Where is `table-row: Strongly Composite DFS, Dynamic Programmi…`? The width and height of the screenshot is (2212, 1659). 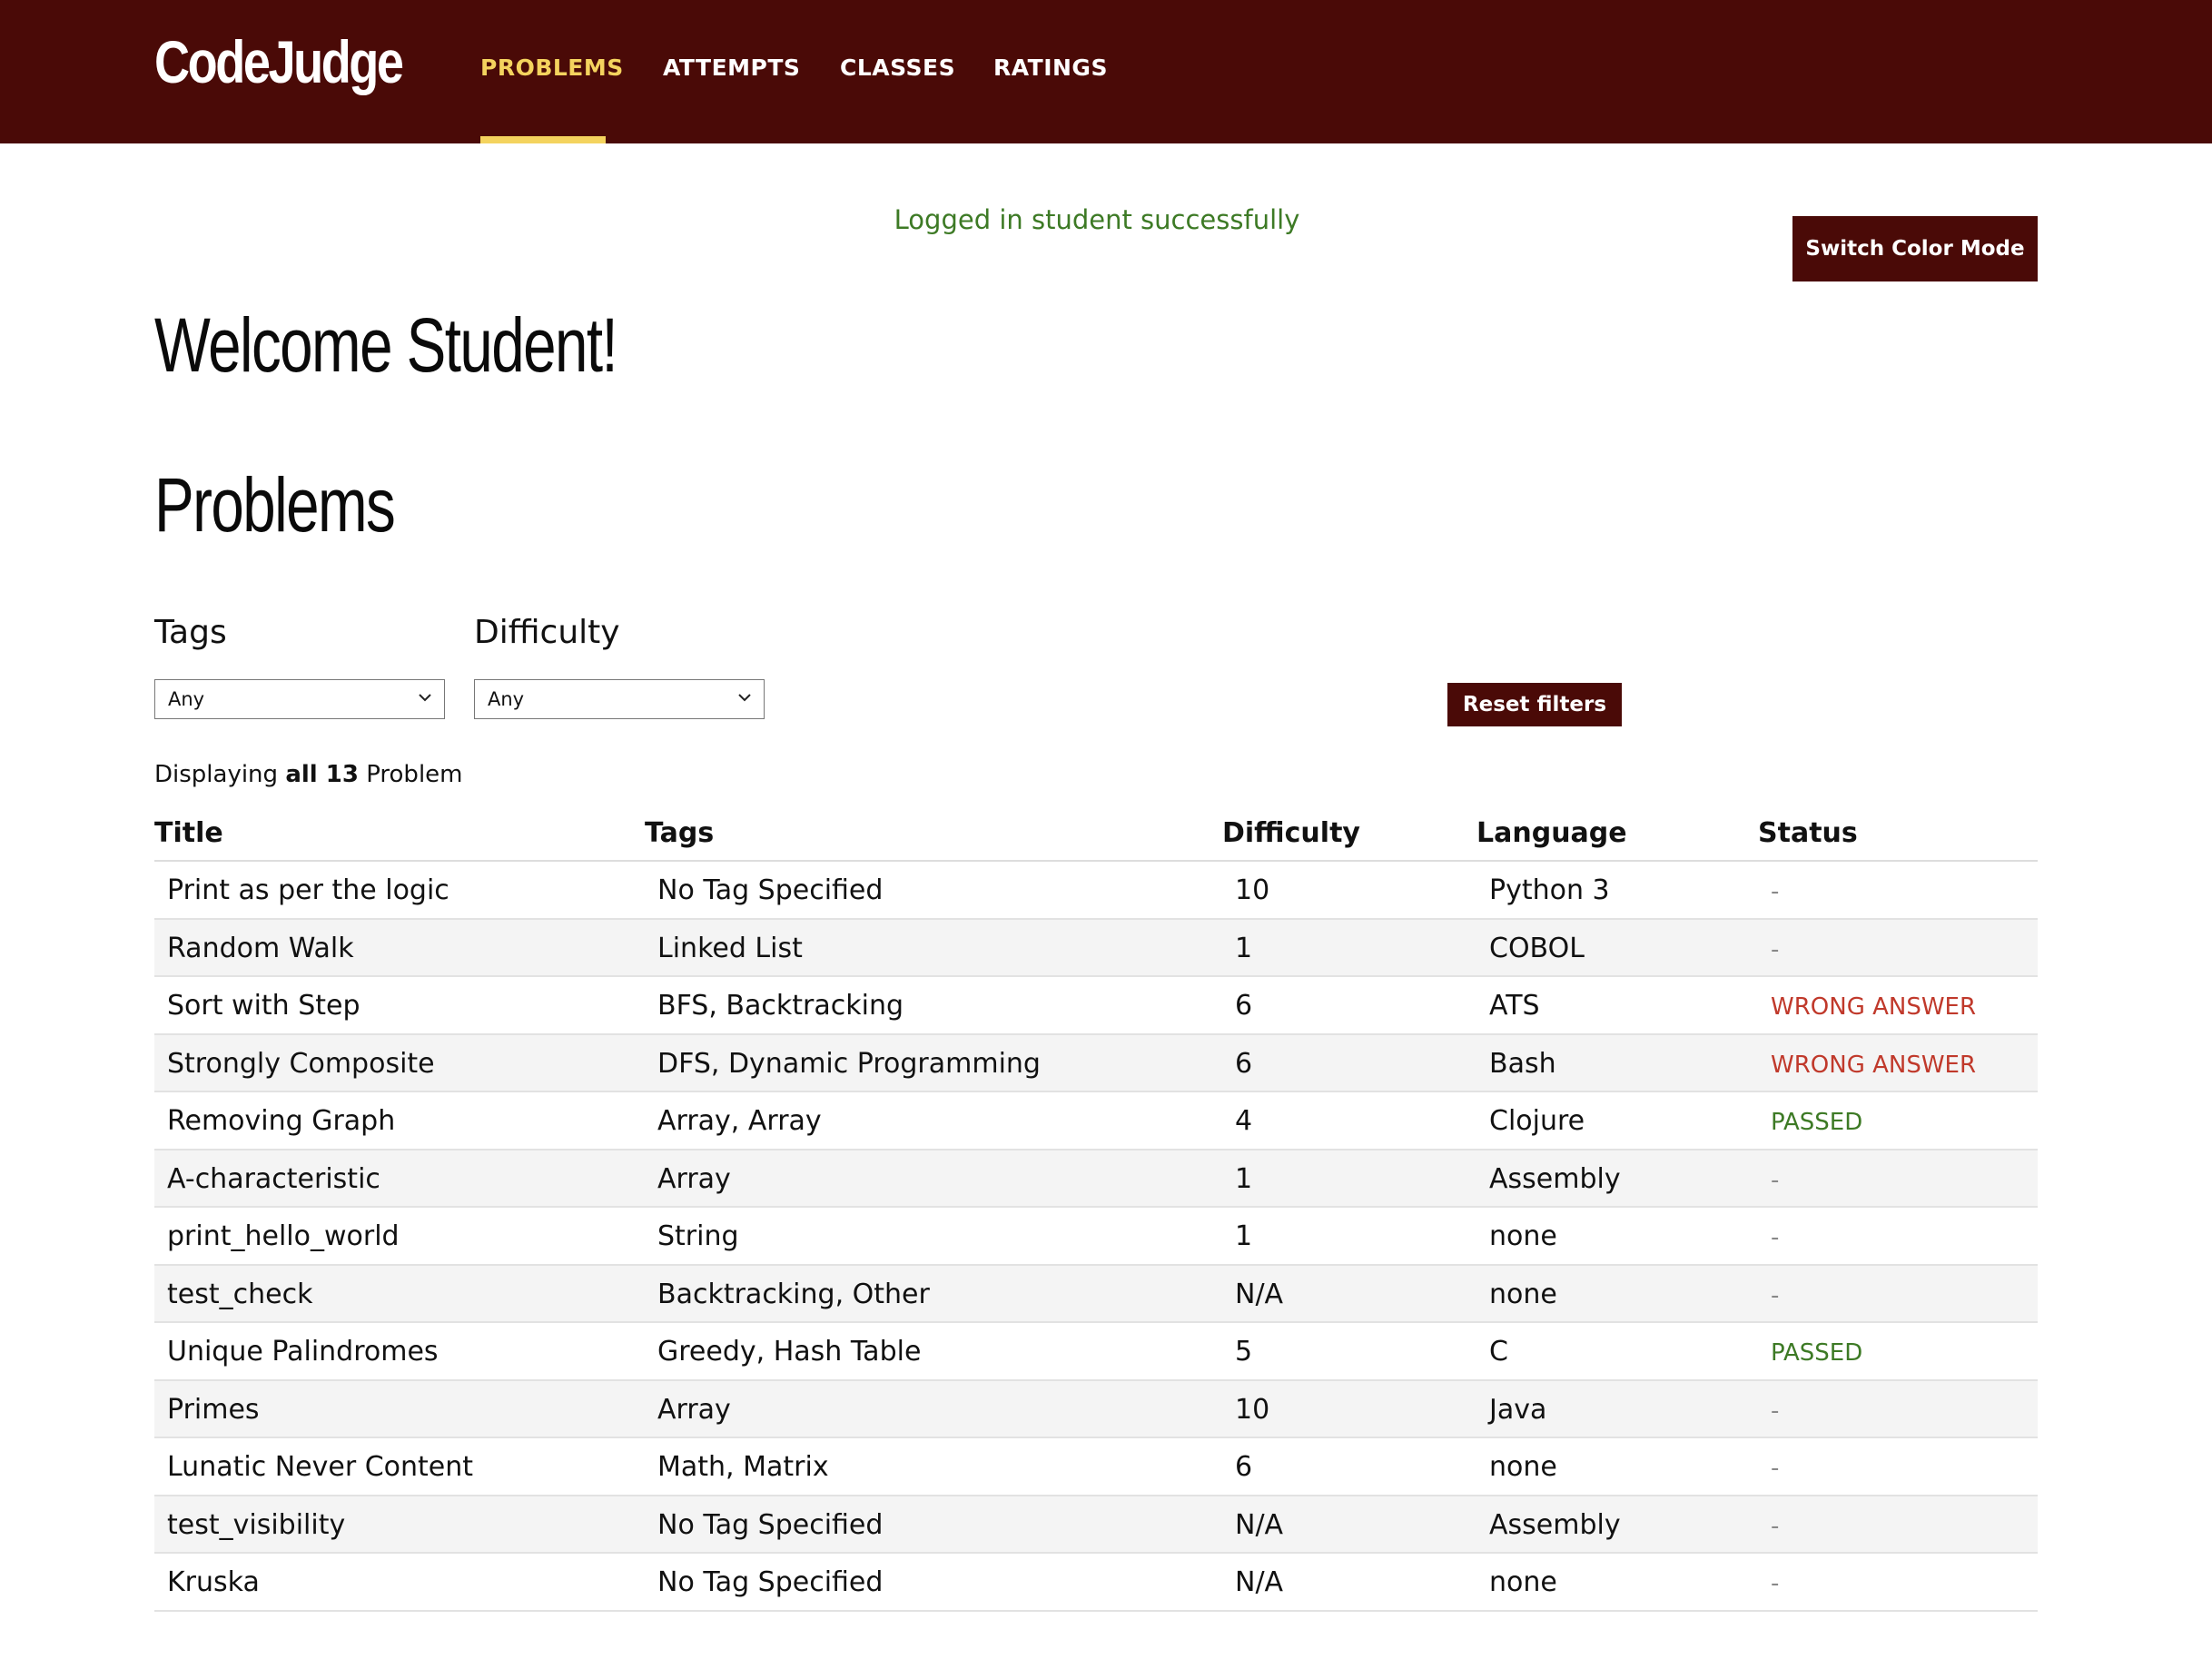
table-row: Strongly Composite DFS, Dynamic Programmi… is located at coordinates (1096, 1063).